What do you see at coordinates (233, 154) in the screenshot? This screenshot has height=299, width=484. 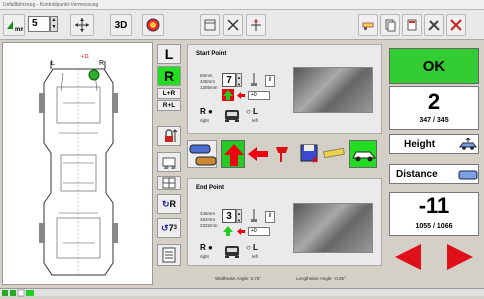 I see `raise-up-button` at bounding box center [233, 154].